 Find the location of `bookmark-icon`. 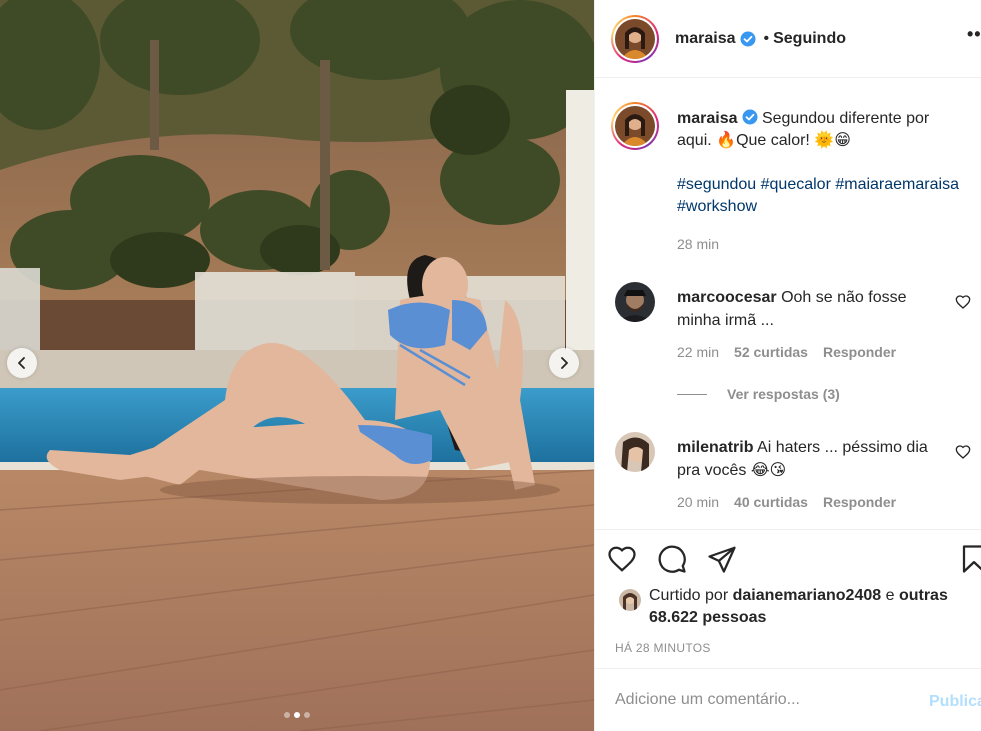

bookmark-icon is located at coordinates (970, 559).